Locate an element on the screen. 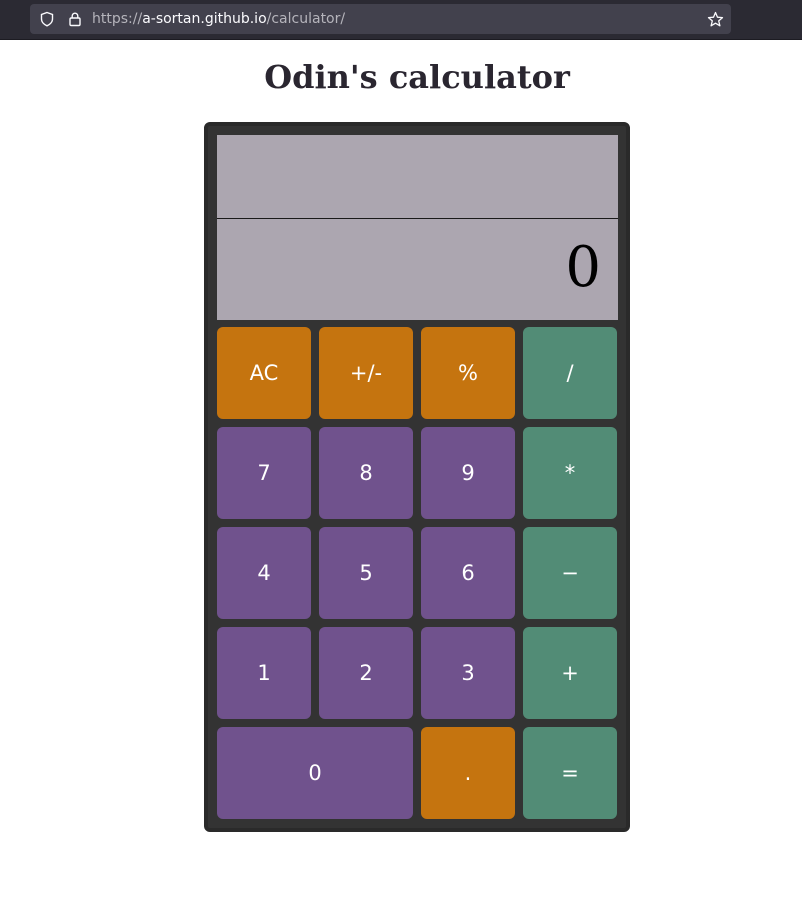 The height and width of the screenshot is (907, 802). digit-1-button: 1 is located at coordinates (264, 673).